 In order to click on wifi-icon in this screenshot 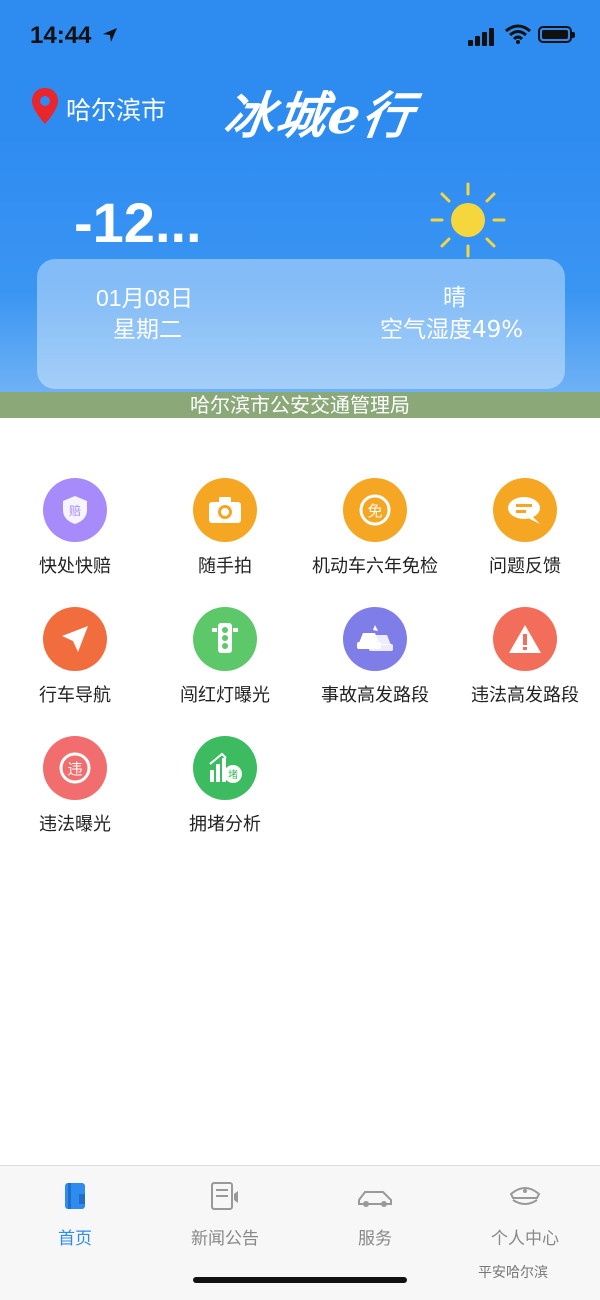, I will do `click(518, 34)`.